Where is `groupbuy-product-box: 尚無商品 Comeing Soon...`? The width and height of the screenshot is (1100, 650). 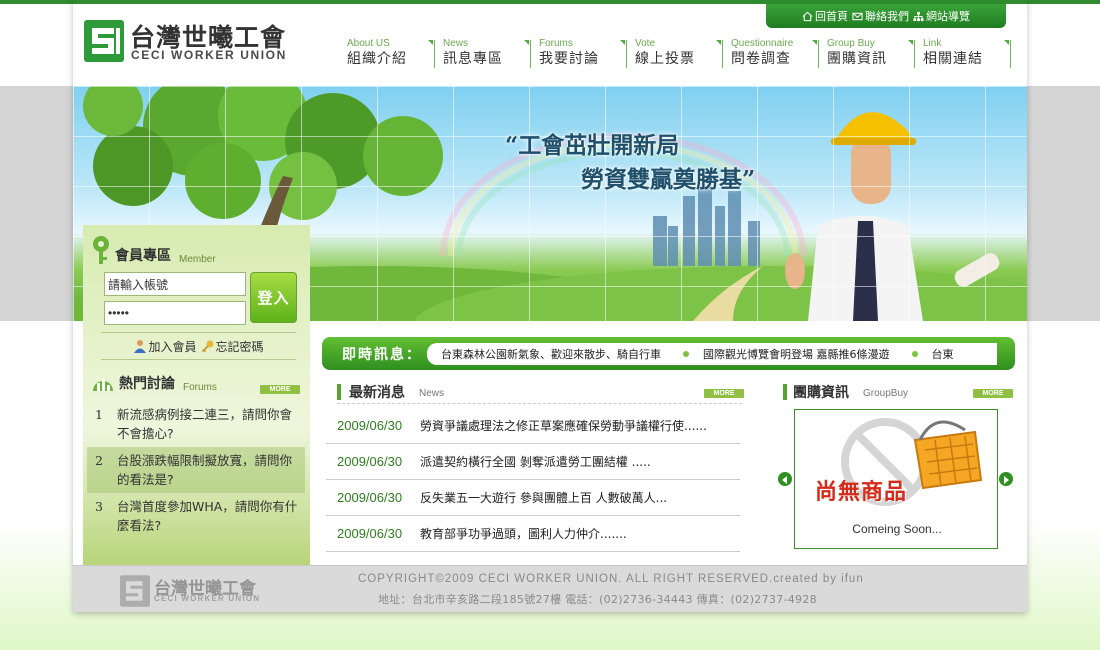 groupbuy-product-box: 尚無商品 Comeing Soon... is located at coordinates (896, 479).